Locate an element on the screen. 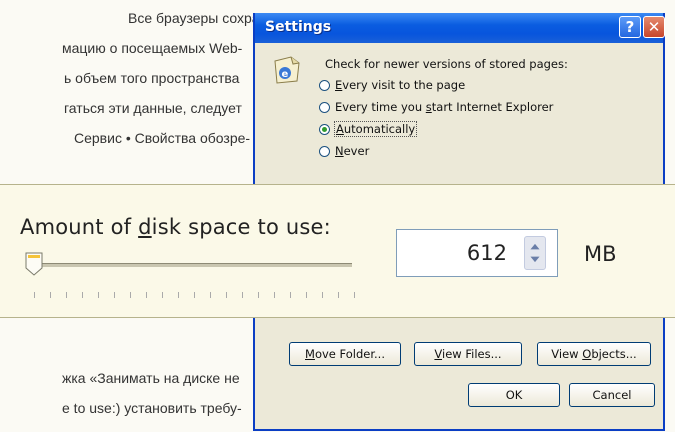 This screenshot has width=675, height=432. option-never: Never is located at coordinates (344, 151).